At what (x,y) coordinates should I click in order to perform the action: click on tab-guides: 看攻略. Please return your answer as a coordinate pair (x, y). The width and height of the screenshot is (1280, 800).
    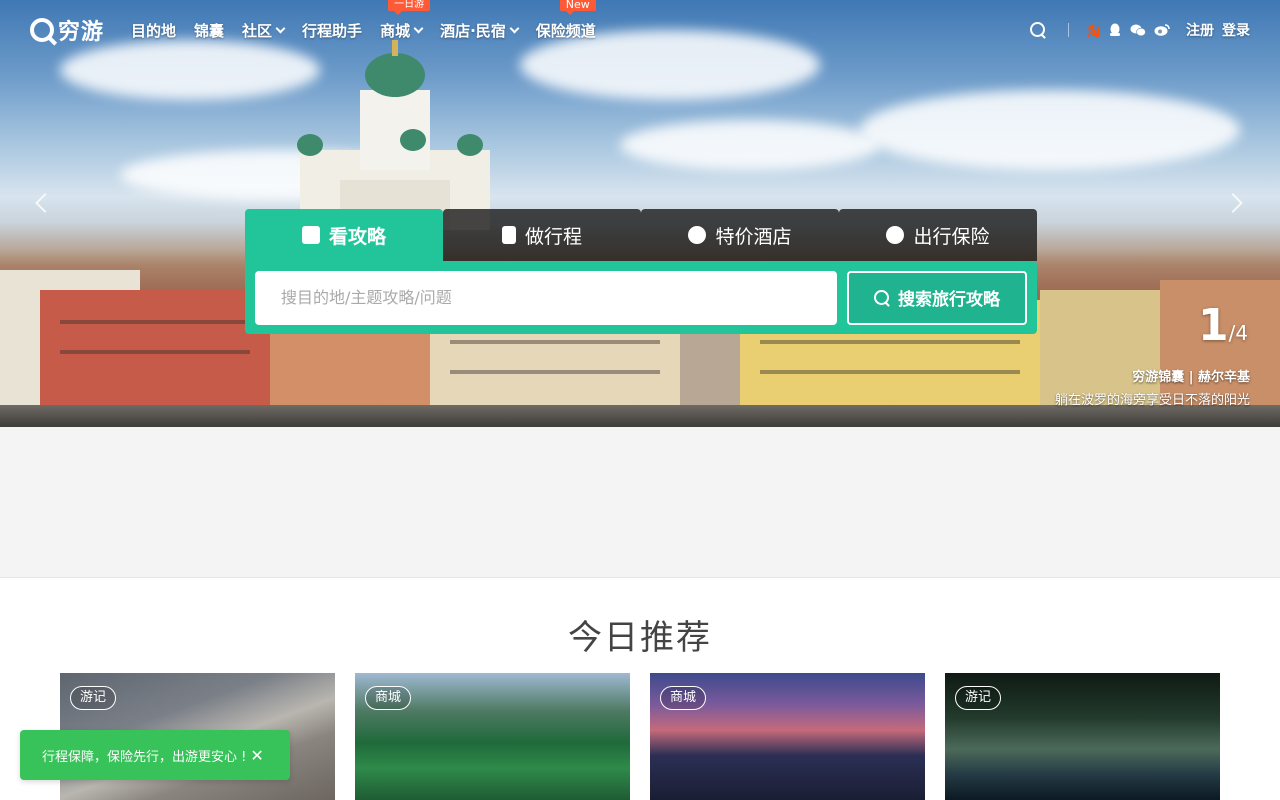
    Looking at the image, I should click on (344, 235).